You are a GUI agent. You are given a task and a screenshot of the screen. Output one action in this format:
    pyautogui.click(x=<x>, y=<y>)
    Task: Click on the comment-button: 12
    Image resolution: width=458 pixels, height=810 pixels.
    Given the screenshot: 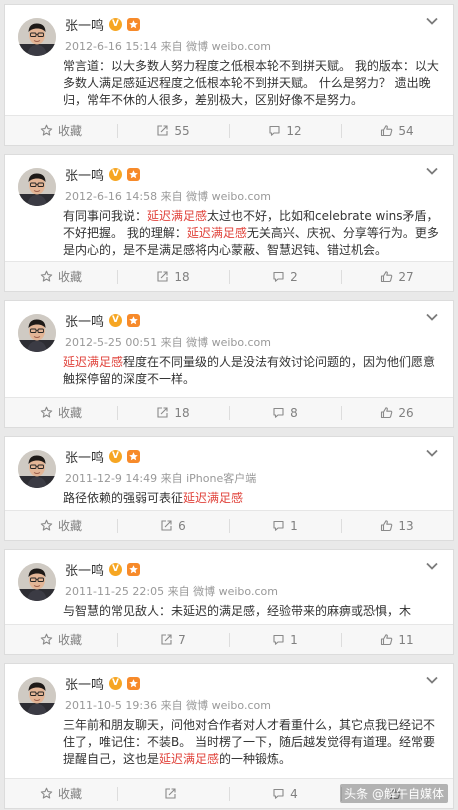 What is the action you would take?
    pyautogui.click(x=285, y=130)
    